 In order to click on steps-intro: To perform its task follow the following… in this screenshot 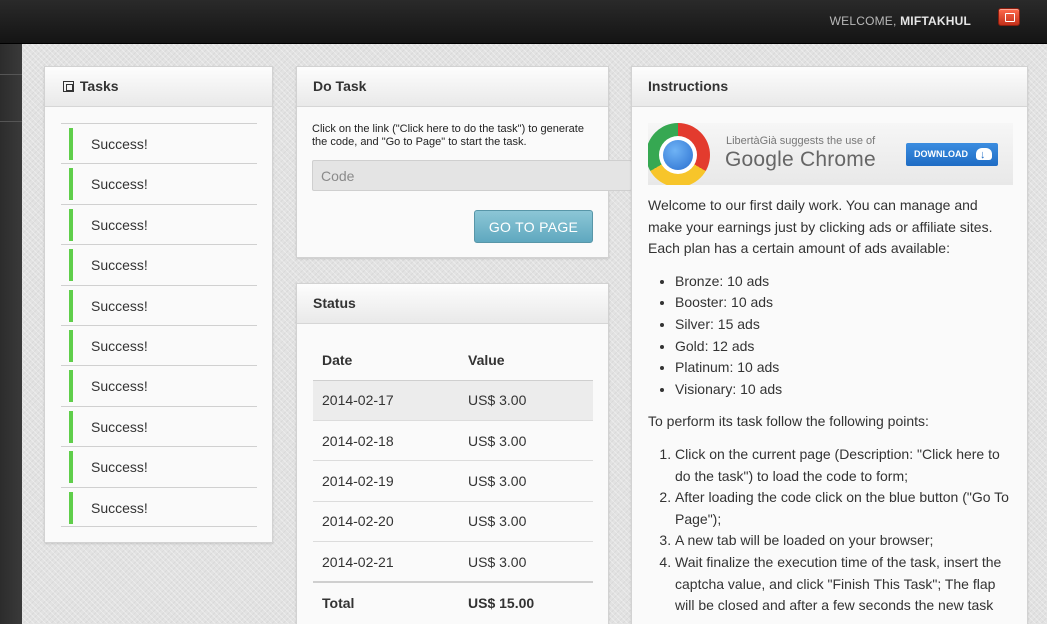, I will do `click(788, 421)`.